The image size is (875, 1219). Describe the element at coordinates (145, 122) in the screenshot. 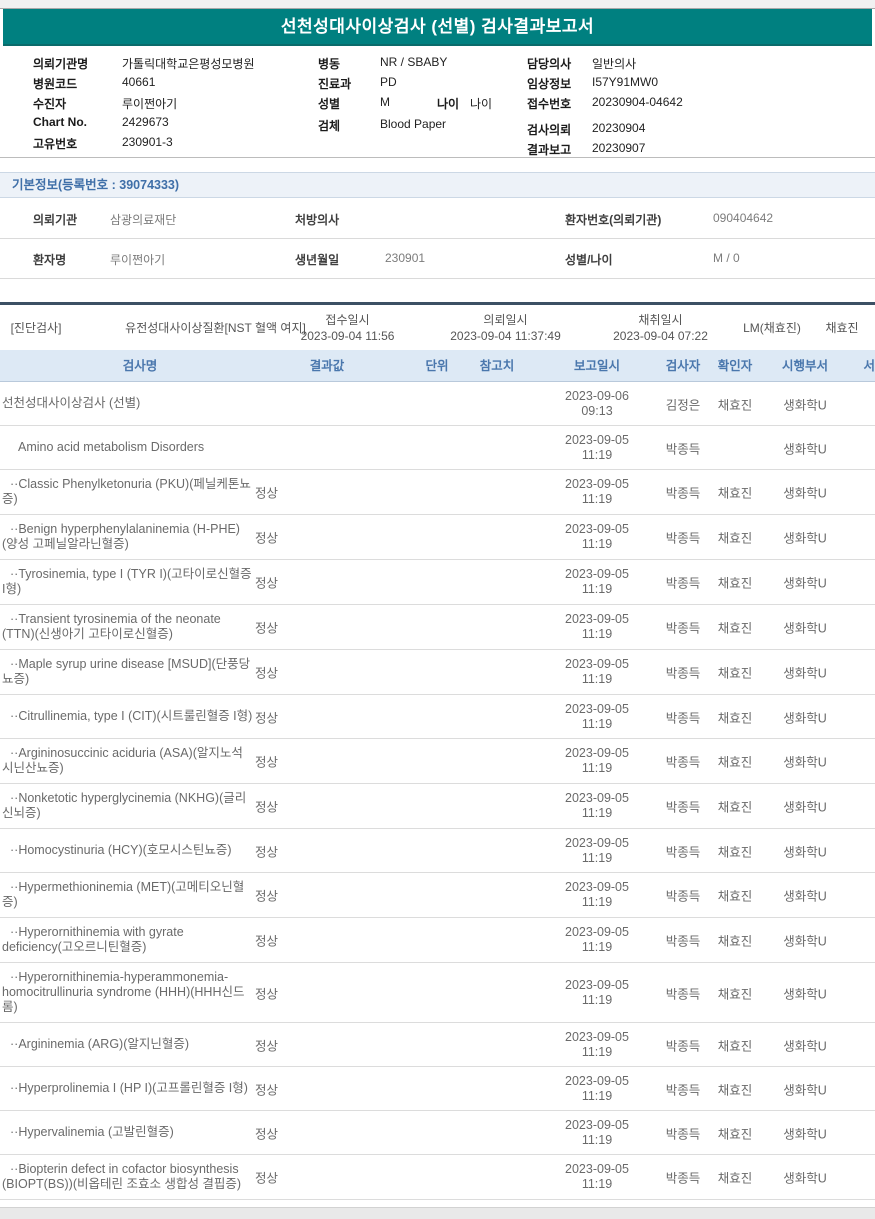

I see `field-value: 2429673` at that location.